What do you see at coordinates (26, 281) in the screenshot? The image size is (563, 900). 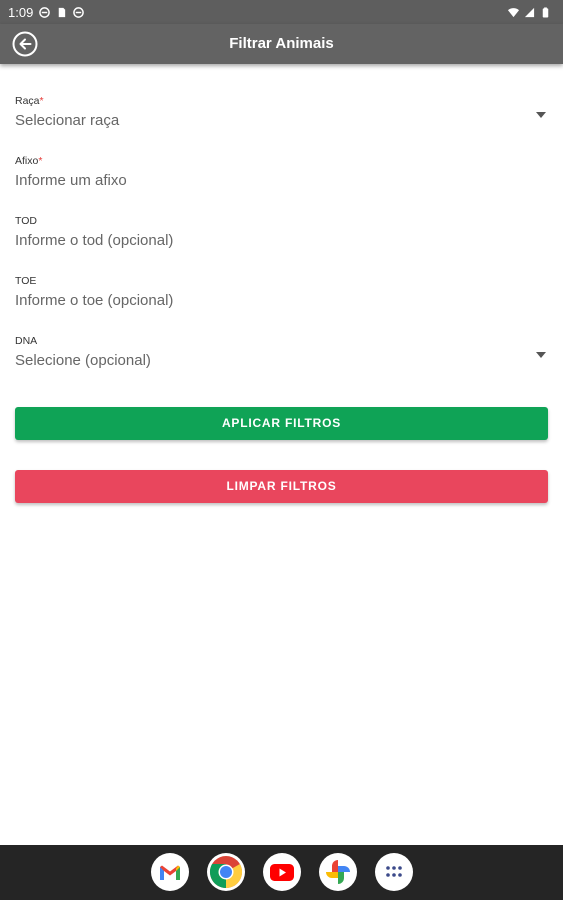 I see `toe-label: TOE` at bounding box center [26, 281].